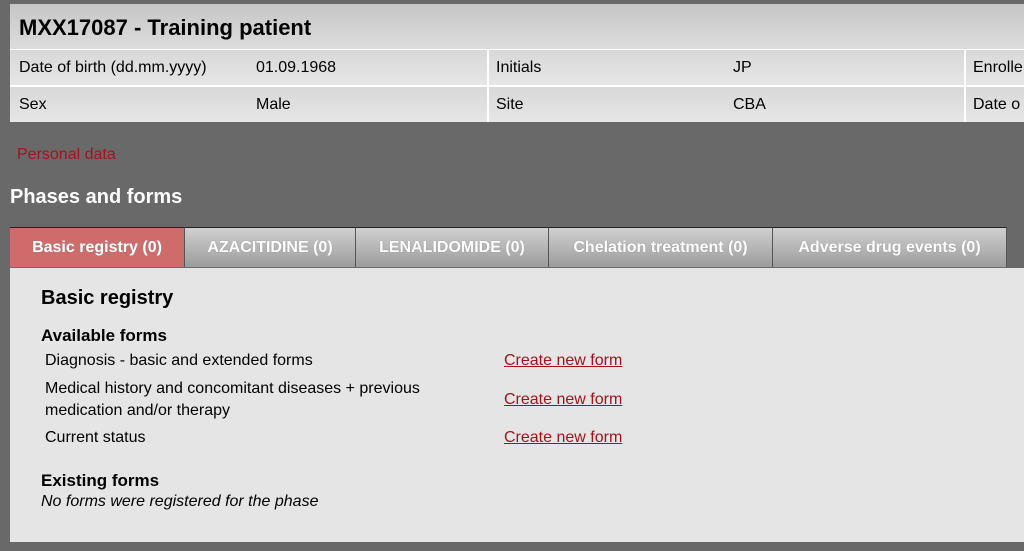 This screenshot has width=1024, height=551. I want to click on enrolled-label: Enrolle, so click(998, 67).